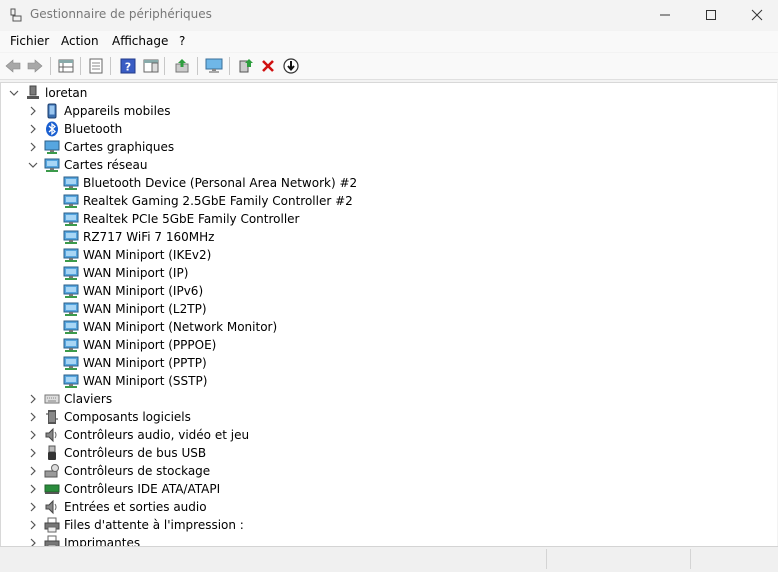  I want to click on tree-device-wan-miniport-pptp: WAN Miniport (PPTP), so click(126, 363).